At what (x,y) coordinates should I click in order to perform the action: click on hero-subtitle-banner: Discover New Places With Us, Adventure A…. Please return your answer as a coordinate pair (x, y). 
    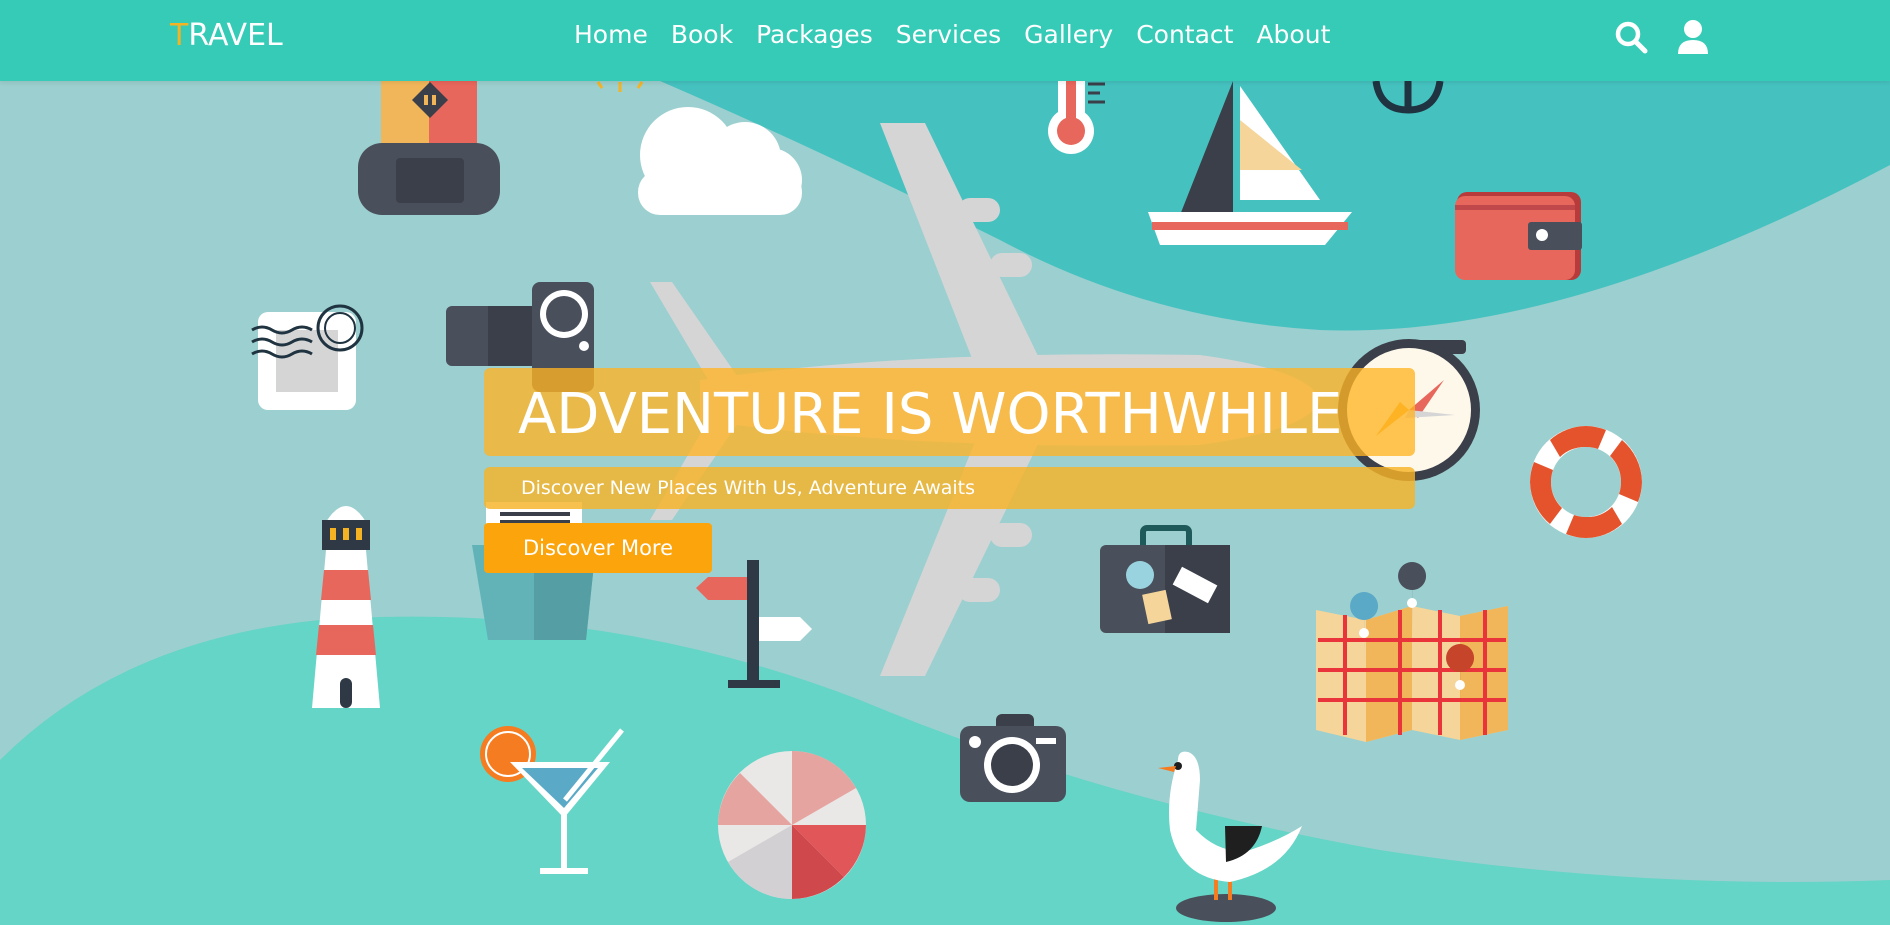
    Looking at the image, I should click on (949, 488).